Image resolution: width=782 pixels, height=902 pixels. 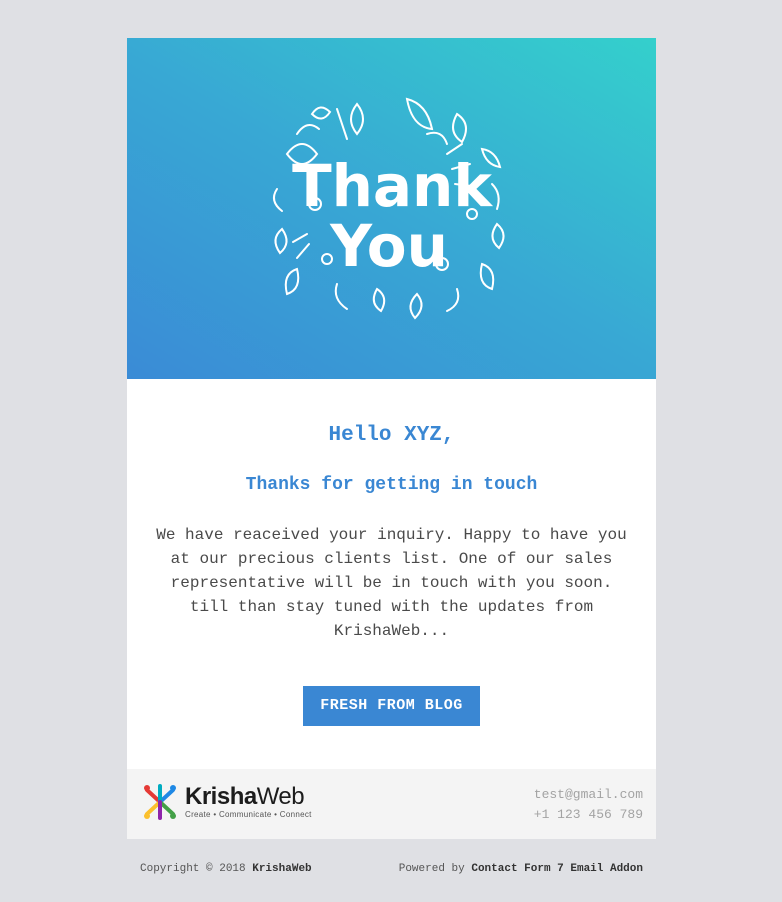 I want to click on greeting-heading: Hello XYZ,, so click(x=391, y=435).